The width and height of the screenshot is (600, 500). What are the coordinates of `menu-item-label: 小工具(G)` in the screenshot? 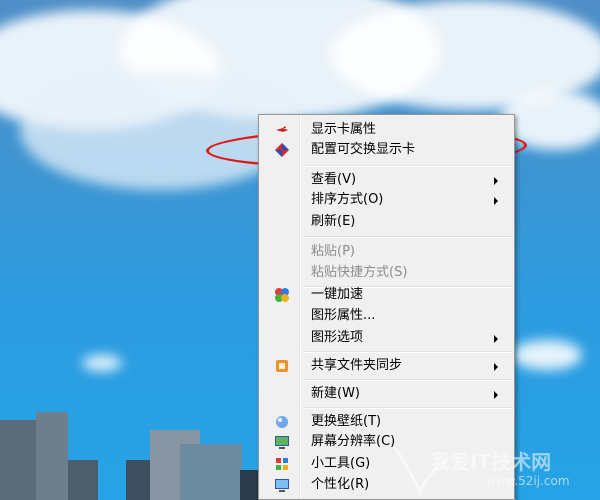 It's located at (341, 463).